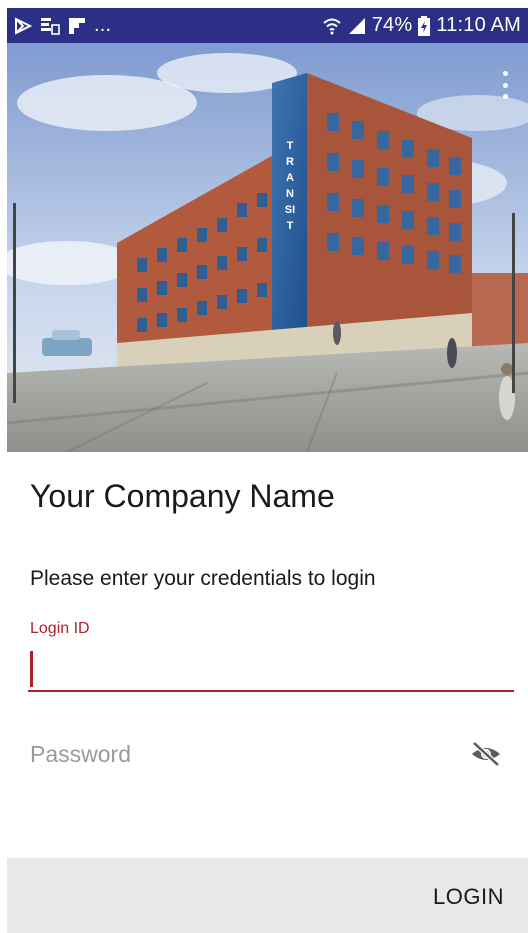 The width and height of the screenshot is (528, 933). What do you see at coordinates (50, 26) in the screenshot?
I see `notification-icon` at bounding box center [50, 26].